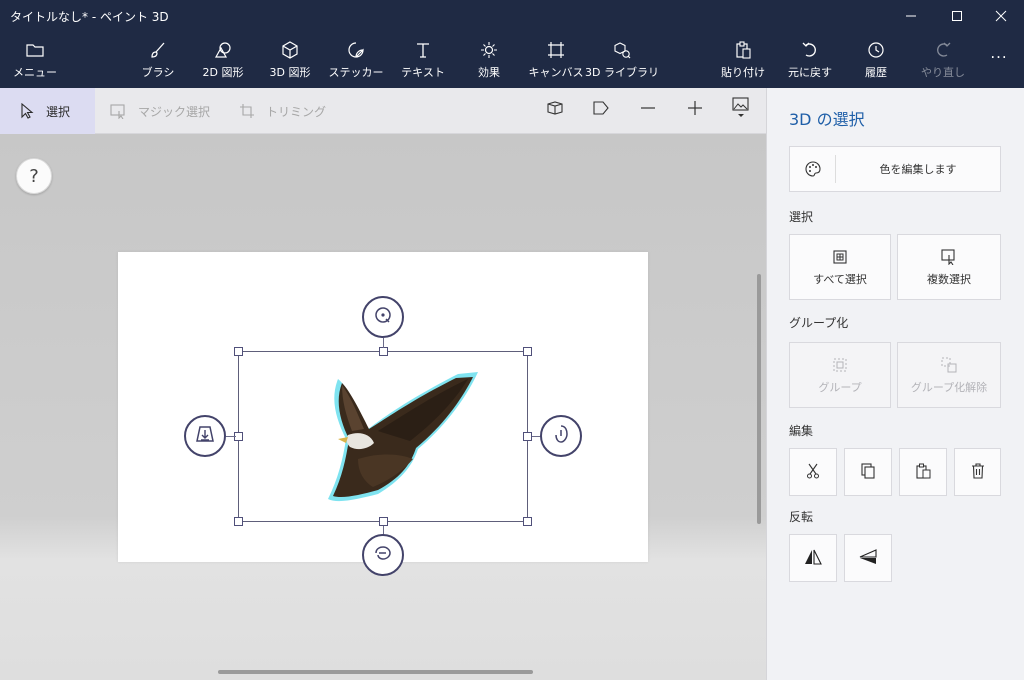 This screenshot has width=1024, height=680. I want to click on select-tool: 選択, so click(47, 111).